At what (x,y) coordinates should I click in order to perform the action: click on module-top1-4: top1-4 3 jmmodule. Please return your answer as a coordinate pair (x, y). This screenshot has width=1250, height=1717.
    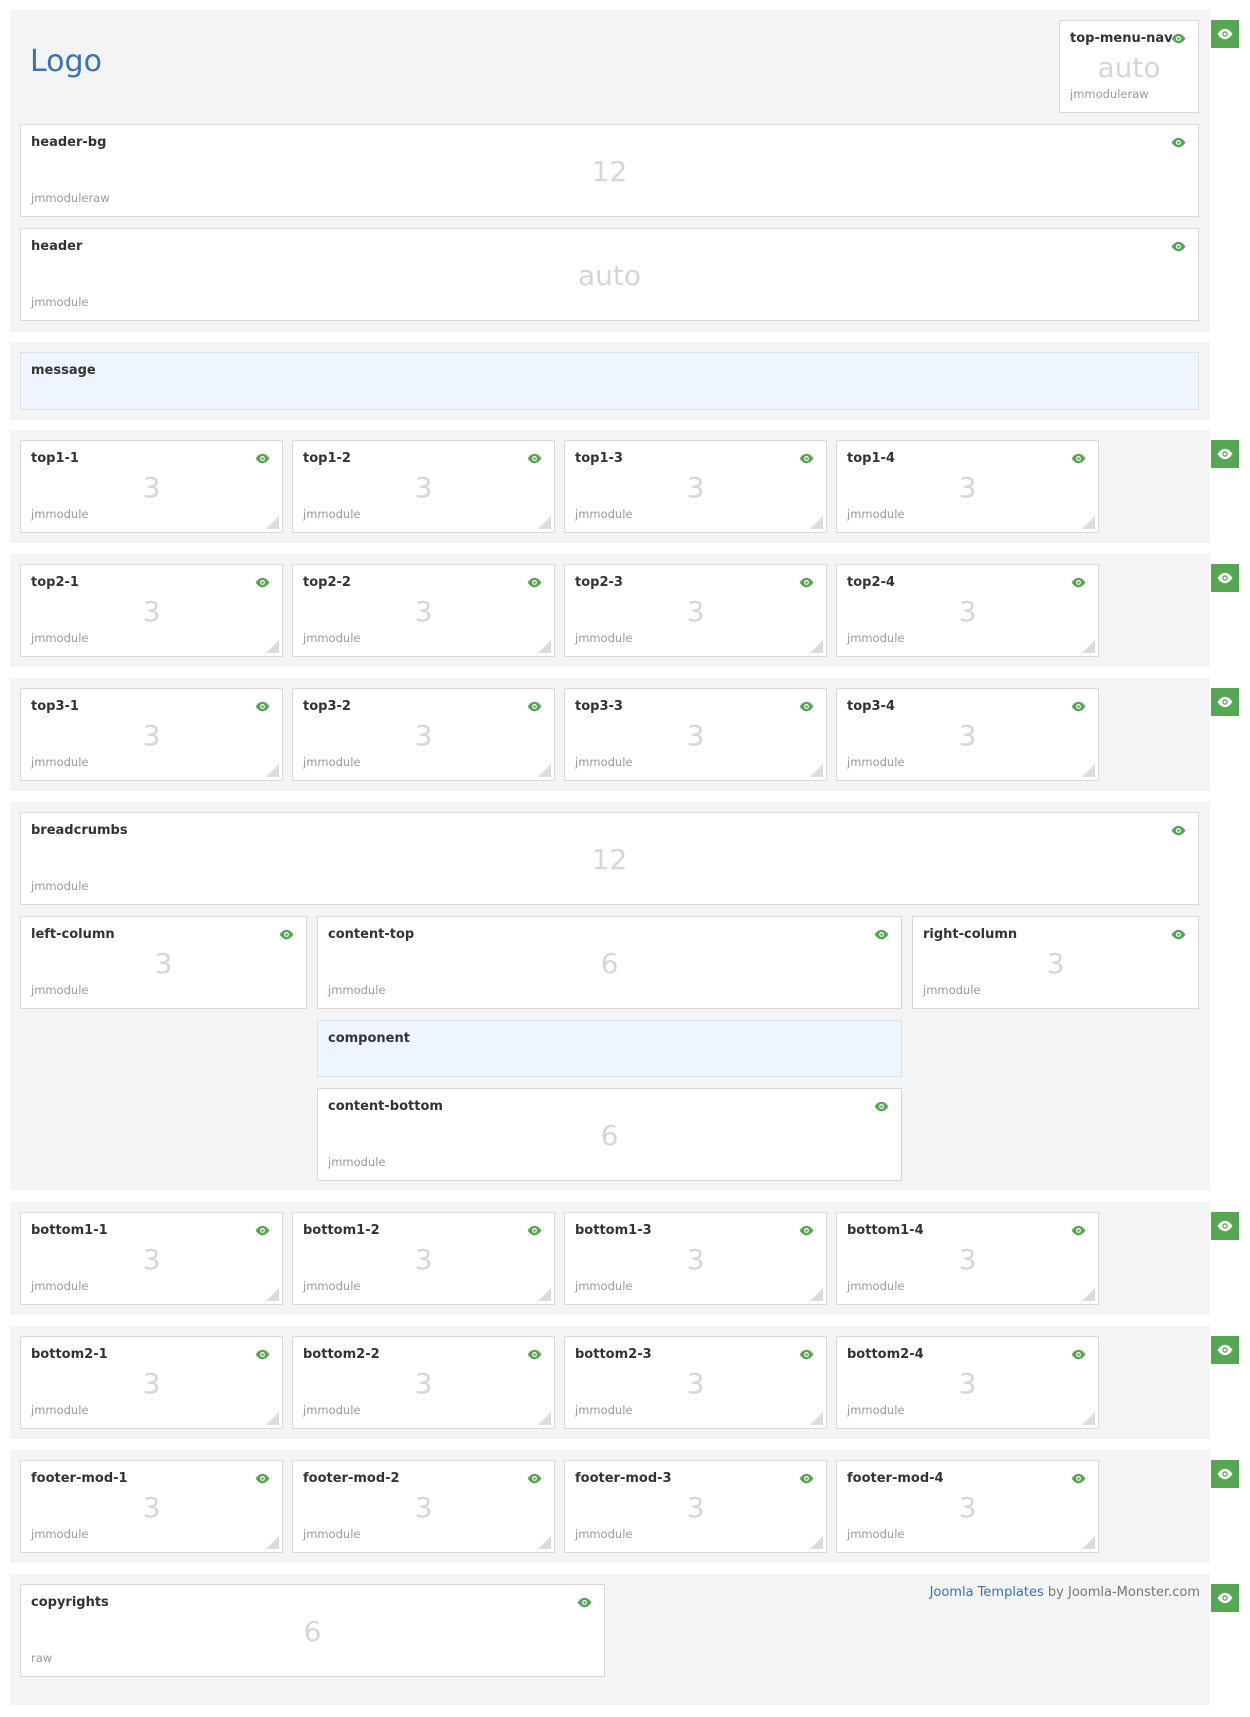
    Looking at the image, I should click on (967, 486).